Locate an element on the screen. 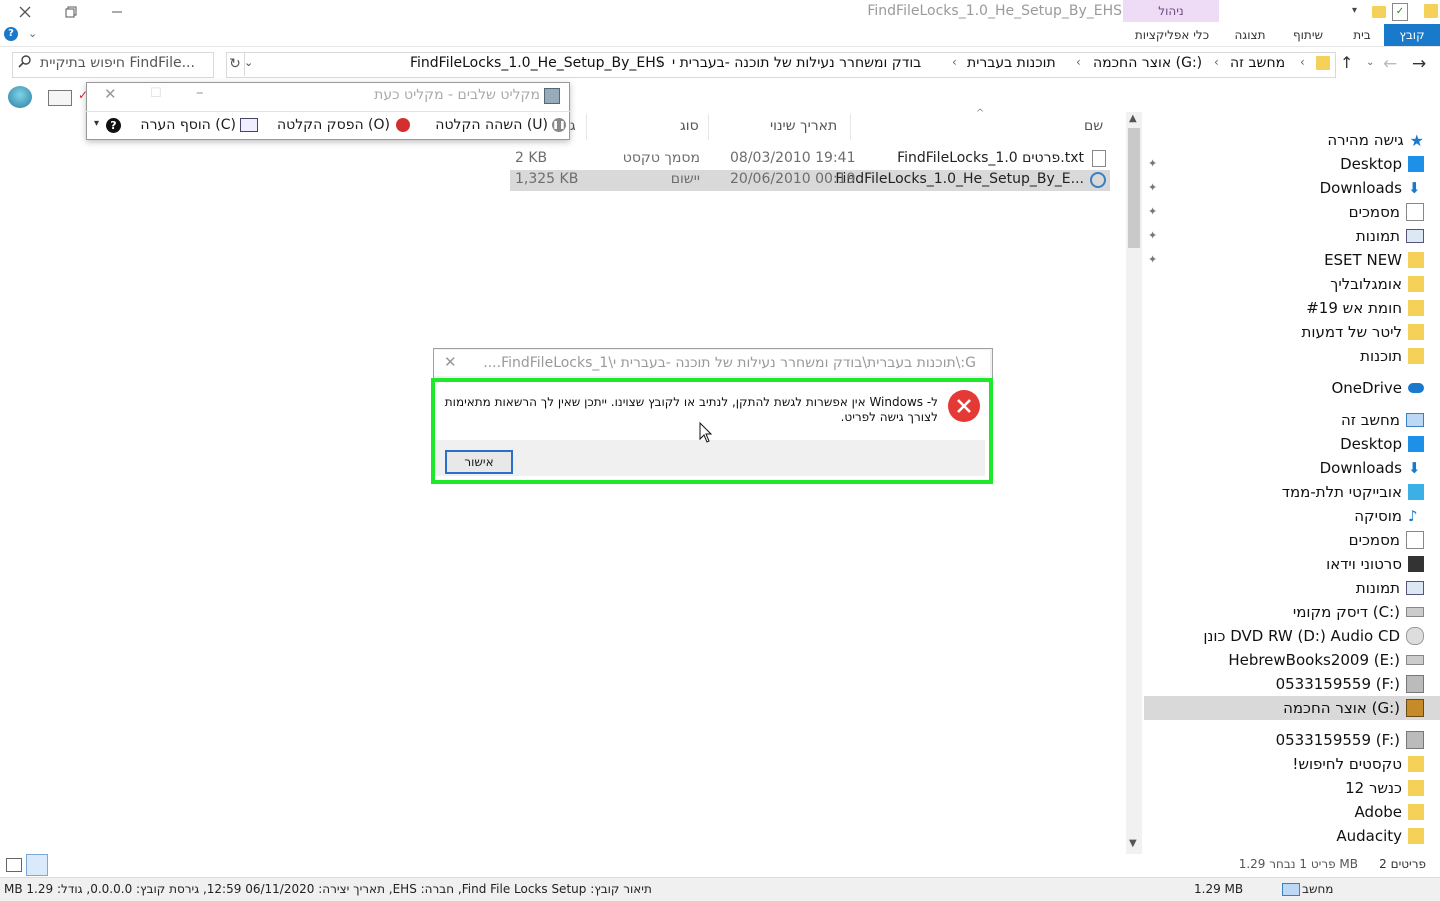 The image size is (1440, 901). close-icon is located at coordinates (25, 12).